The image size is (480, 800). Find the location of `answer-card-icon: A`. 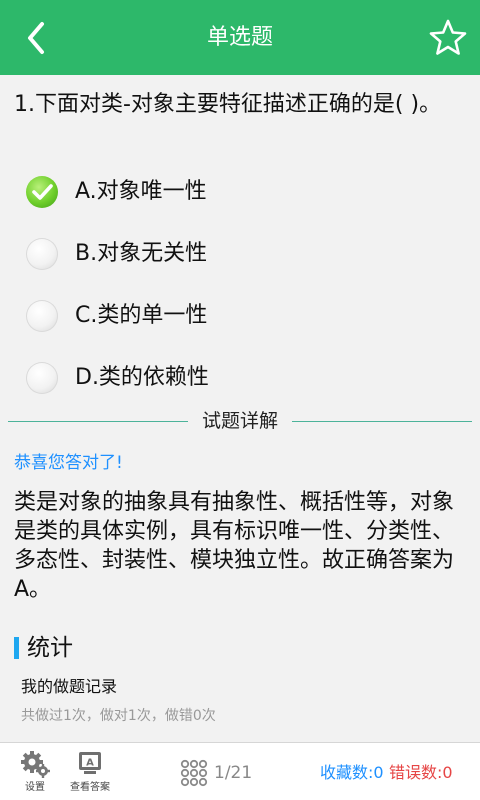

answer-card-icon: A is located at coordinates (90, 763).